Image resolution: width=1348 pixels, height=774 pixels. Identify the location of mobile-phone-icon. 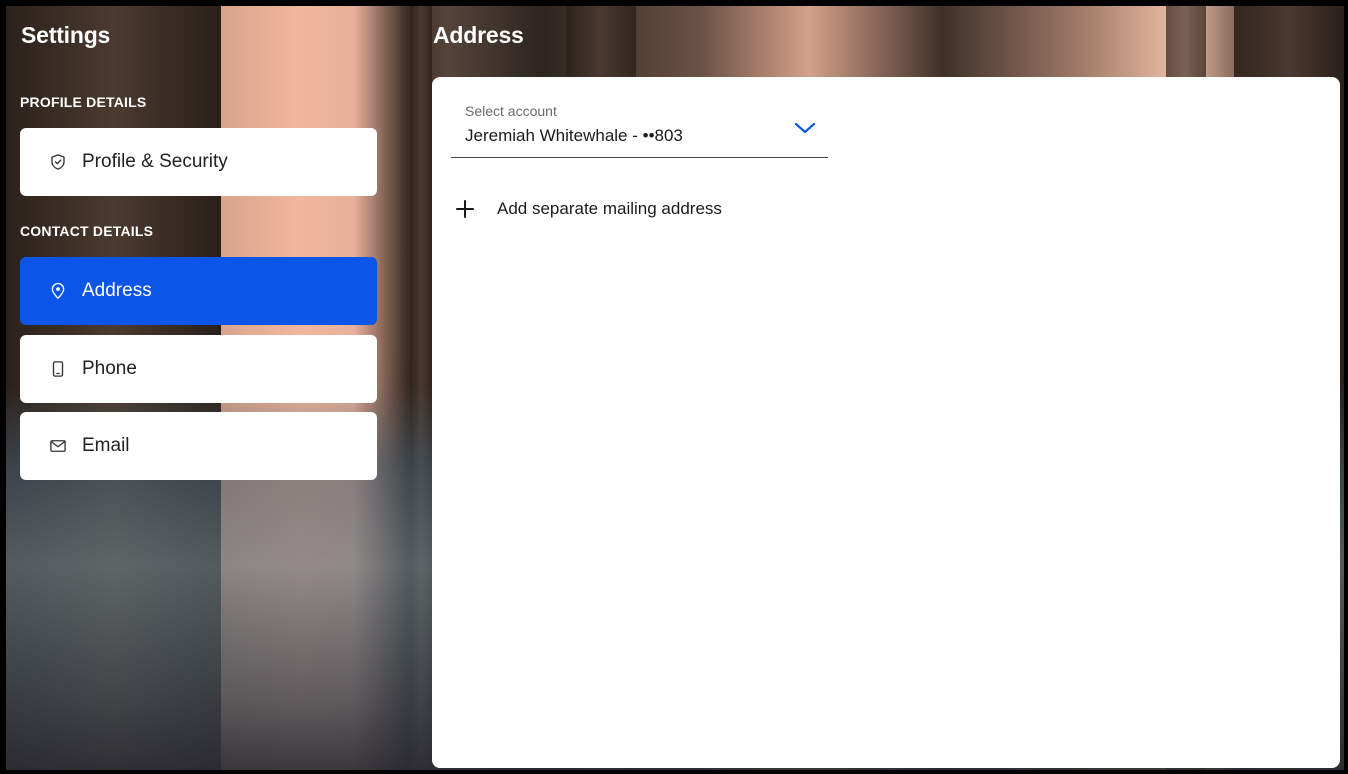
(58, 369).